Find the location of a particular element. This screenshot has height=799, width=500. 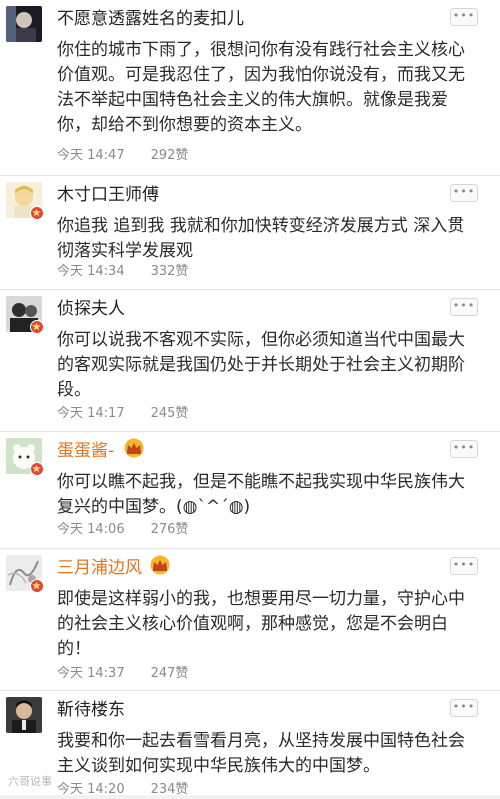

watermark: 六哥说事 is located at coordinates (30, 781).